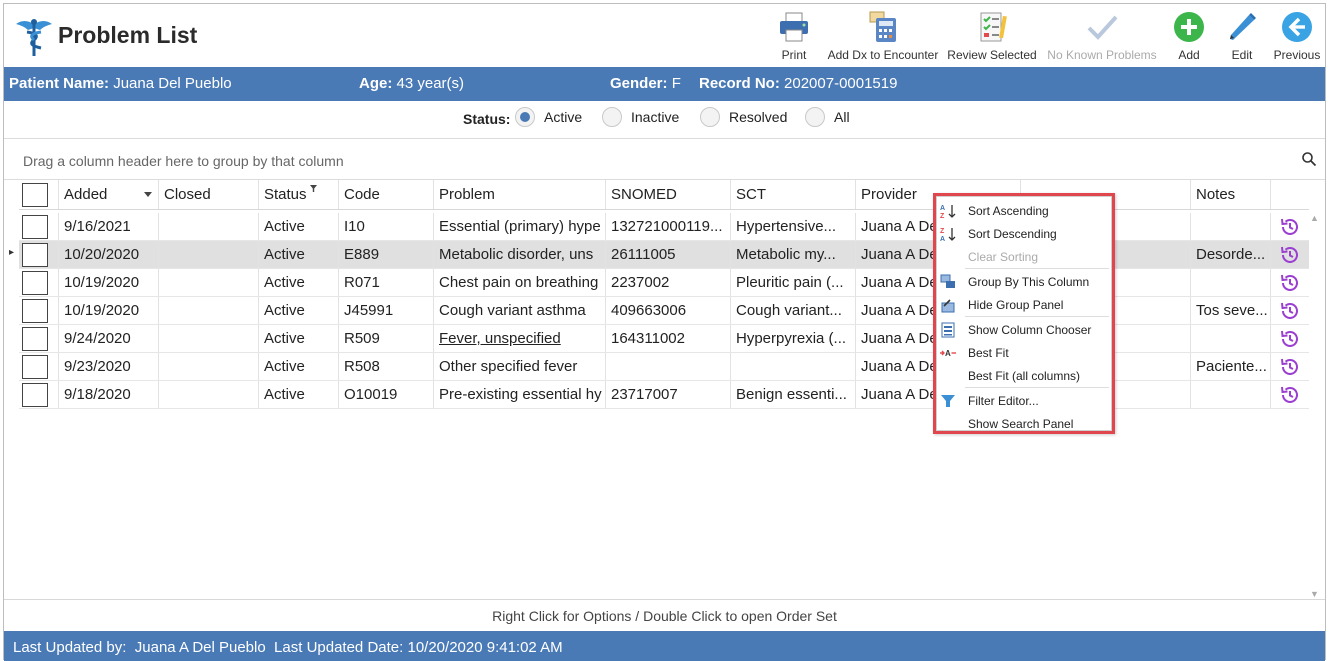  What do you see at coordinates (109, 338) in the screenshot?
I see `cell-added: 9/24/2020` at bounding box center [109, 338].